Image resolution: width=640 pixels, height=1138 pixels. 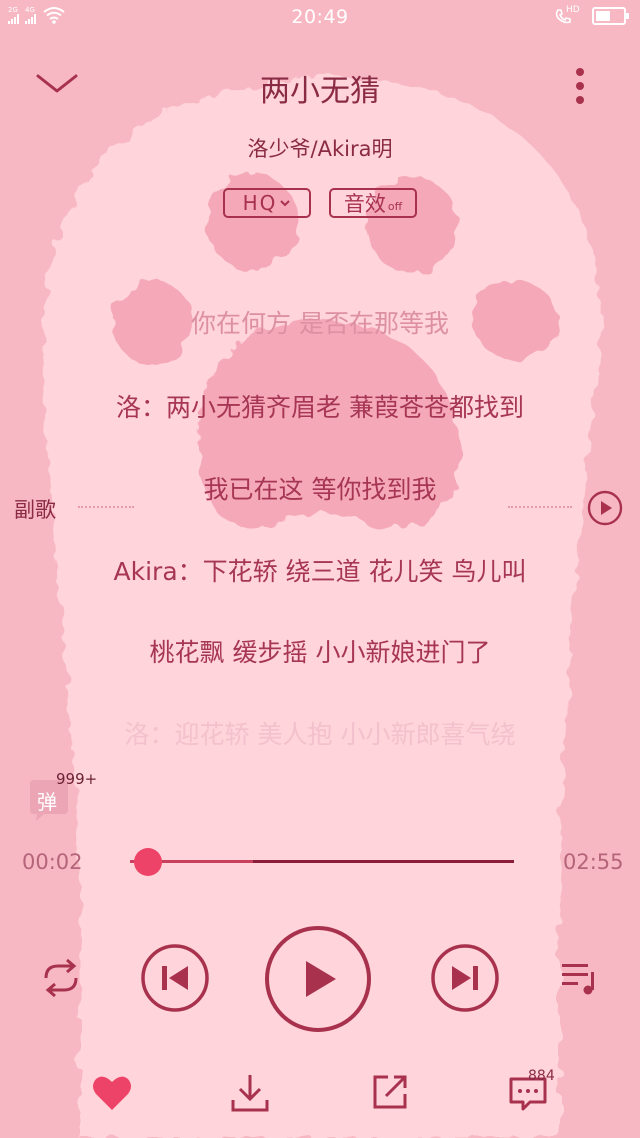 I want to click on download-icon, so click(x=250, y=1093).